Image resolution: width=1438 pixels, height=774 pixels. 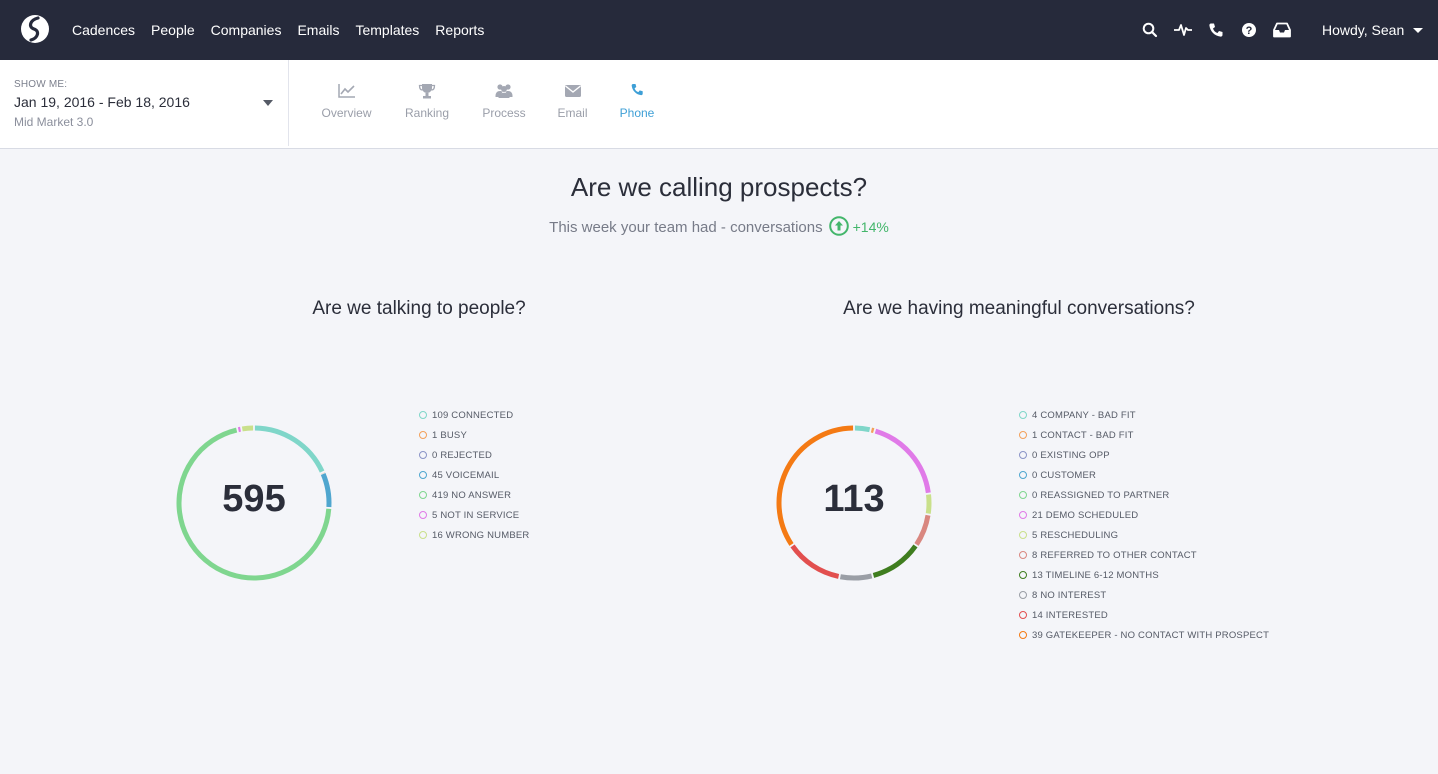 What do you see at coordinates (1183, 30) in the screenshot?
I see `activity-icon` at bounding box center [1183, 30].